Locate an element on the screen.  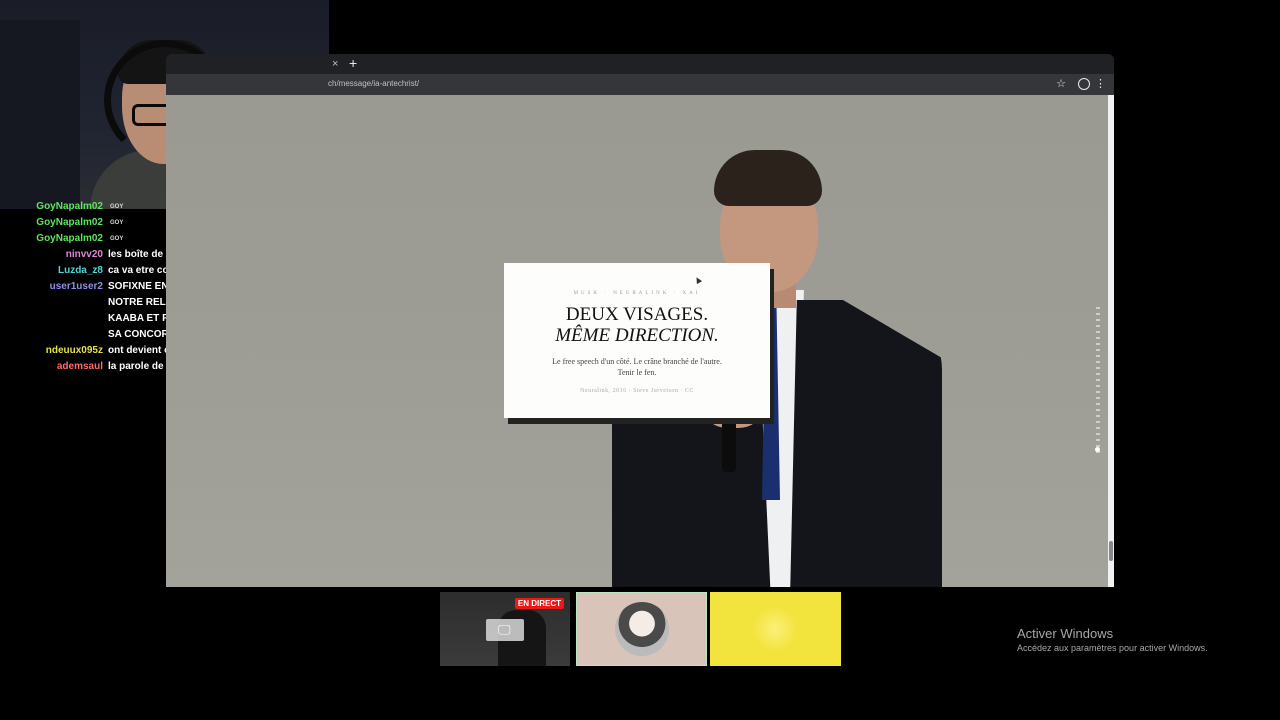
menu-kebab-icon: ⋮ is located at coordinates (1100, 83).